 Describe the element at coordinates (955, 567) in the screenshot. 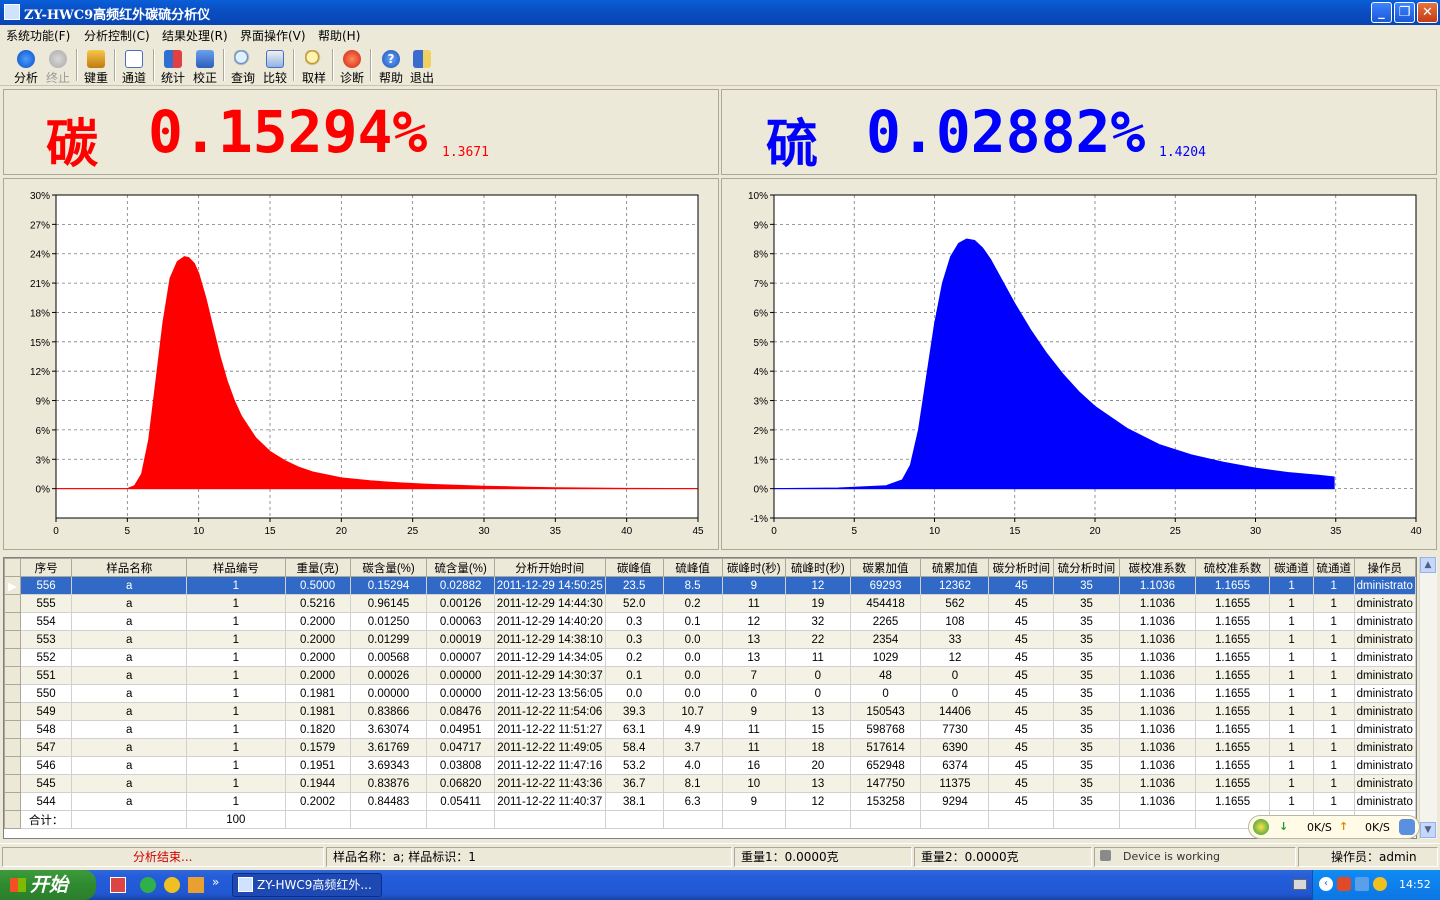

I see `column-header: 硫累加值` at that location.